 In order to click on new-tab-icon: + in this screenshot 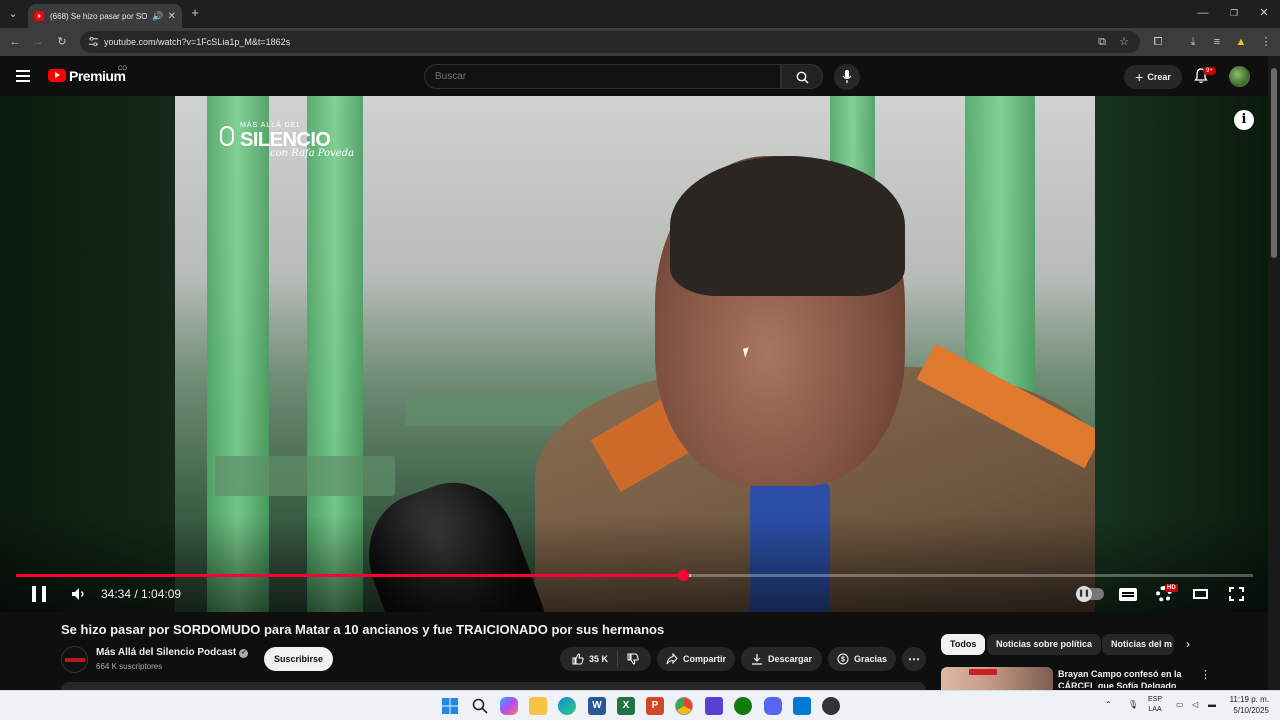, I will do `click(195, 13)`.